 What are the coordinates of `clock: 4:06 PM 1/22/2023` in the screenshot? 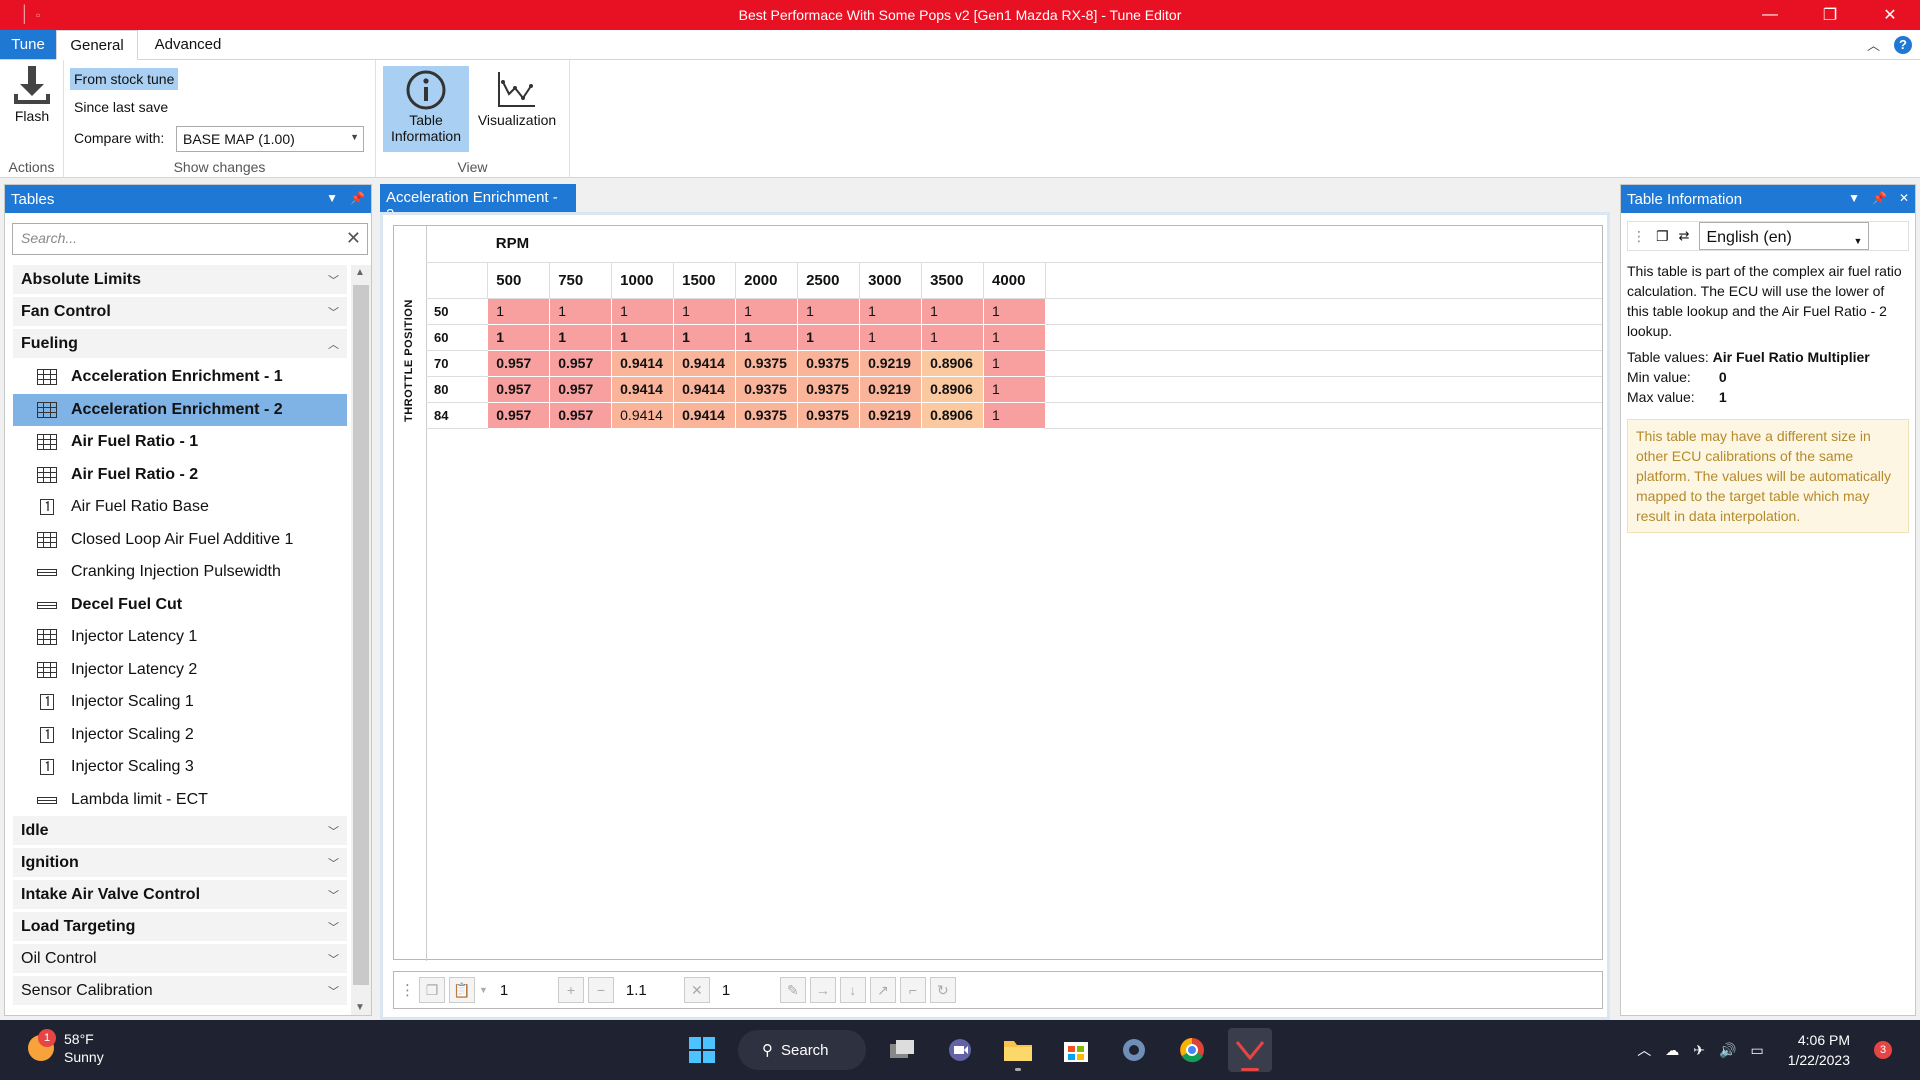 It's located at (1819, 1050).